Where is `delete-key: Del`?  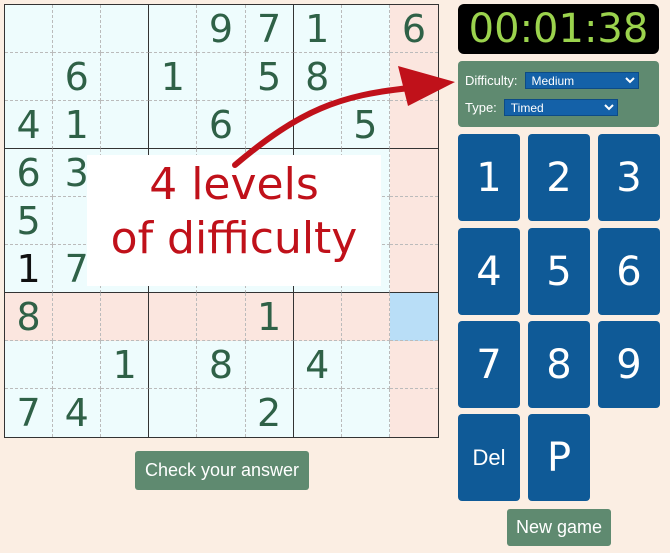 delete-key: Del is located at coordinates (489, 457).